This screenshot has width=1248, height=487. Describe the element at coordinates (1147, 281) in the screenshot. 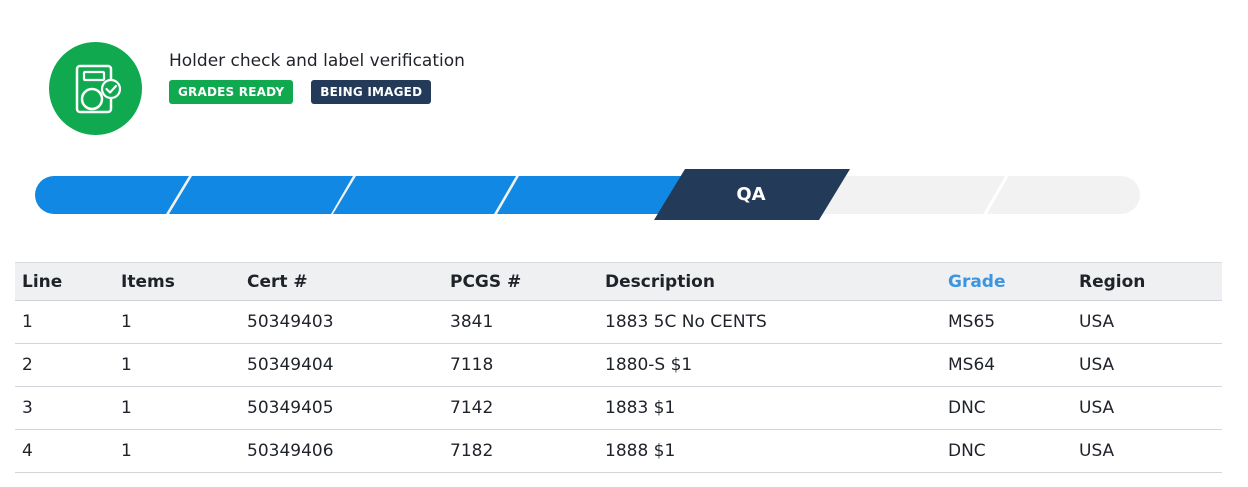

I see `column-header-region: Region` at that location.